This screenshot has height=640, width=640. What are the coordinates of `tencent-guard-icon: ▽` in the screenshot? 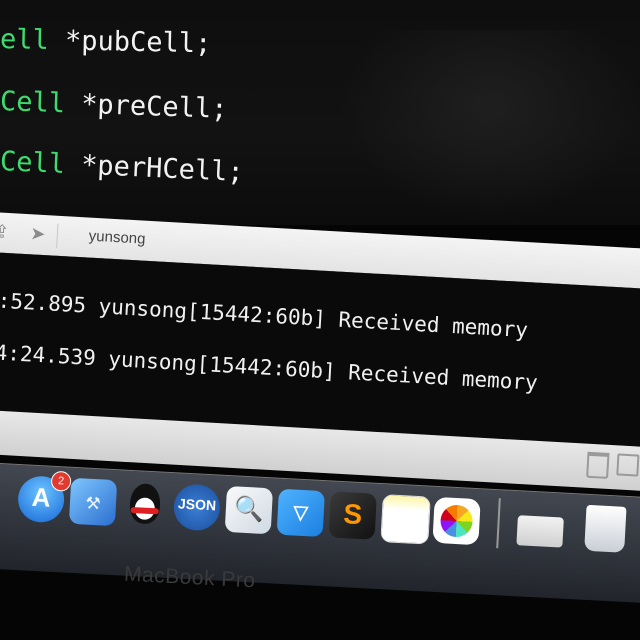 It's located at (300, 513).